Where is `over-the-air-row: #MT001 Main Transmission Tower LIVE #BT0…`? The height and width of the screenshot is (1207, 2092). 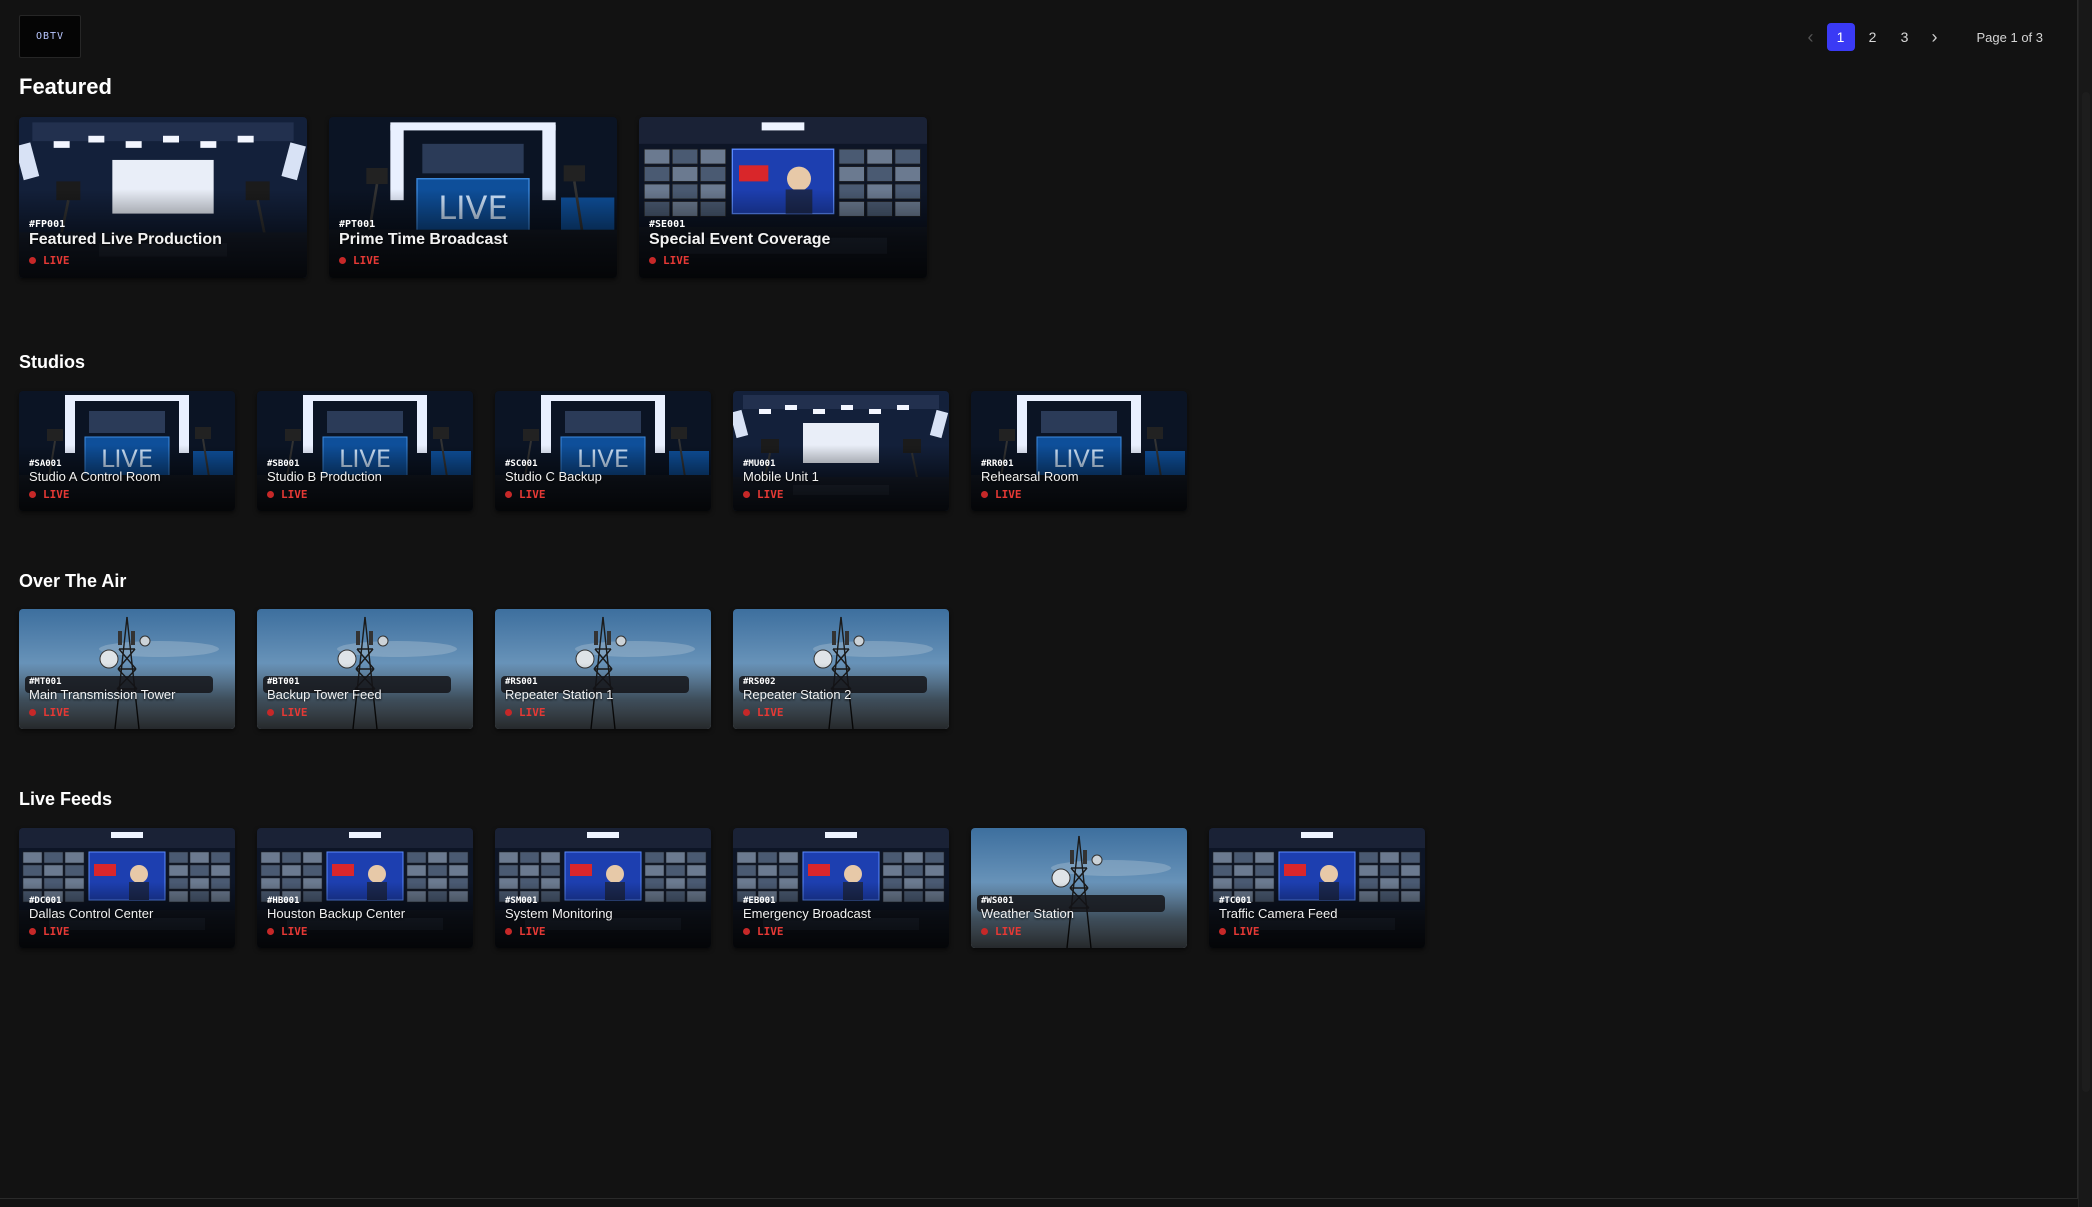 over-the-air-row: #MT001 Main Transmission Tower LIVE #BT0… is located at coordinates (495, 669).